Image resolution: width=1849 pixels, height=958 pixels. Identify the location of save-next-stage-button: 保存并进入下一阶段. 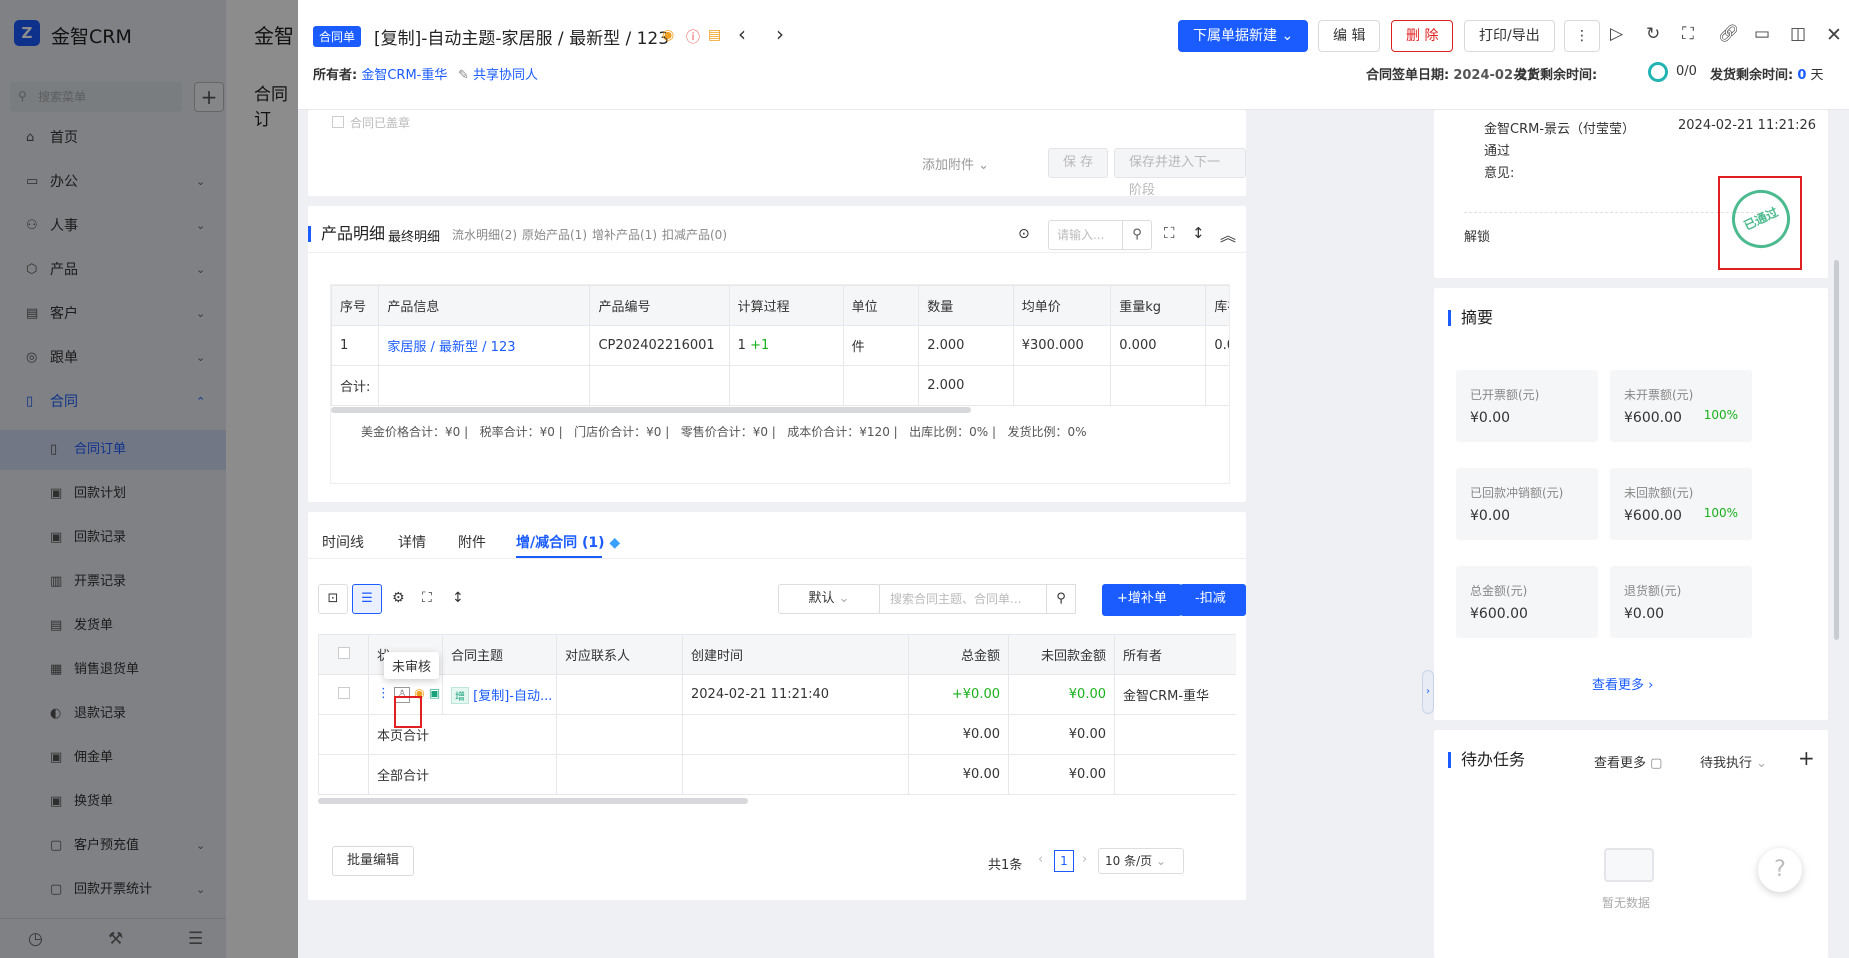
(1180, 173).